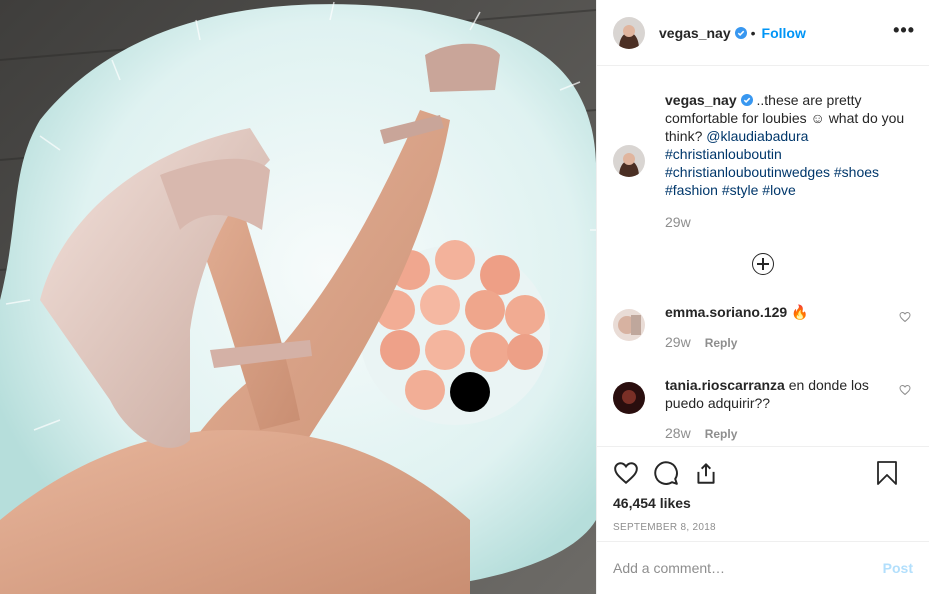  Describe the element at coordinates (726, 312) in the screenshot. I see `commenter-username: emma.soriano.129` at that location.